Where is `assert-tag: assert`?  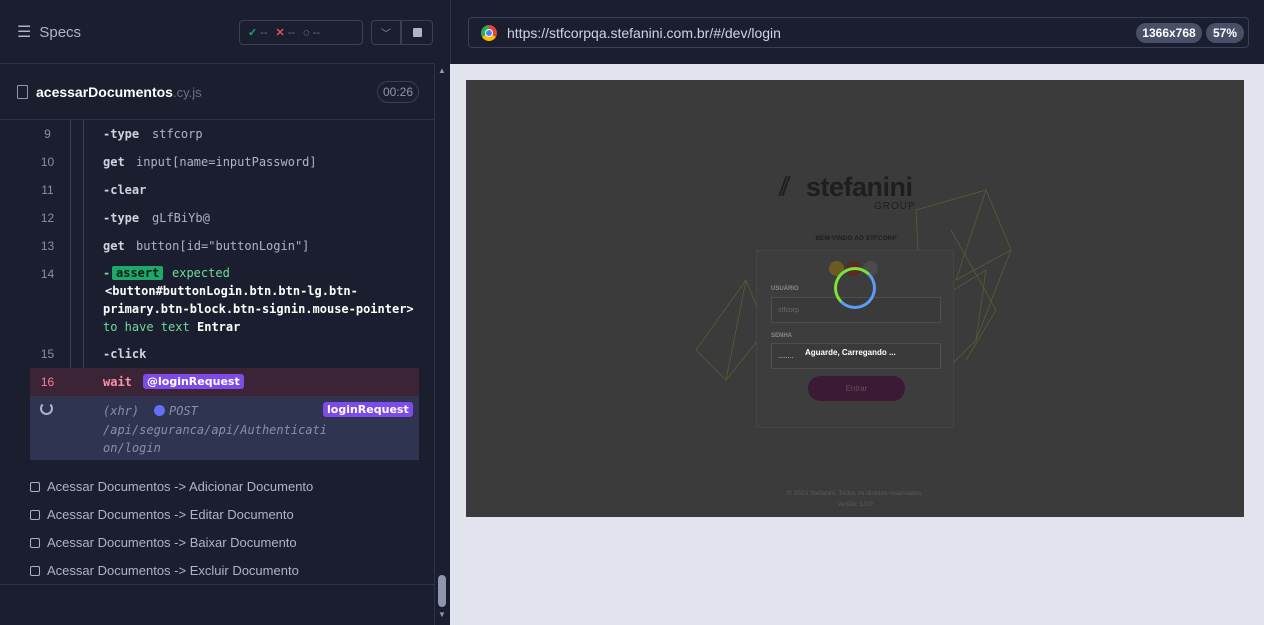 assert-tag: assert is located at coordinates (138, 273).